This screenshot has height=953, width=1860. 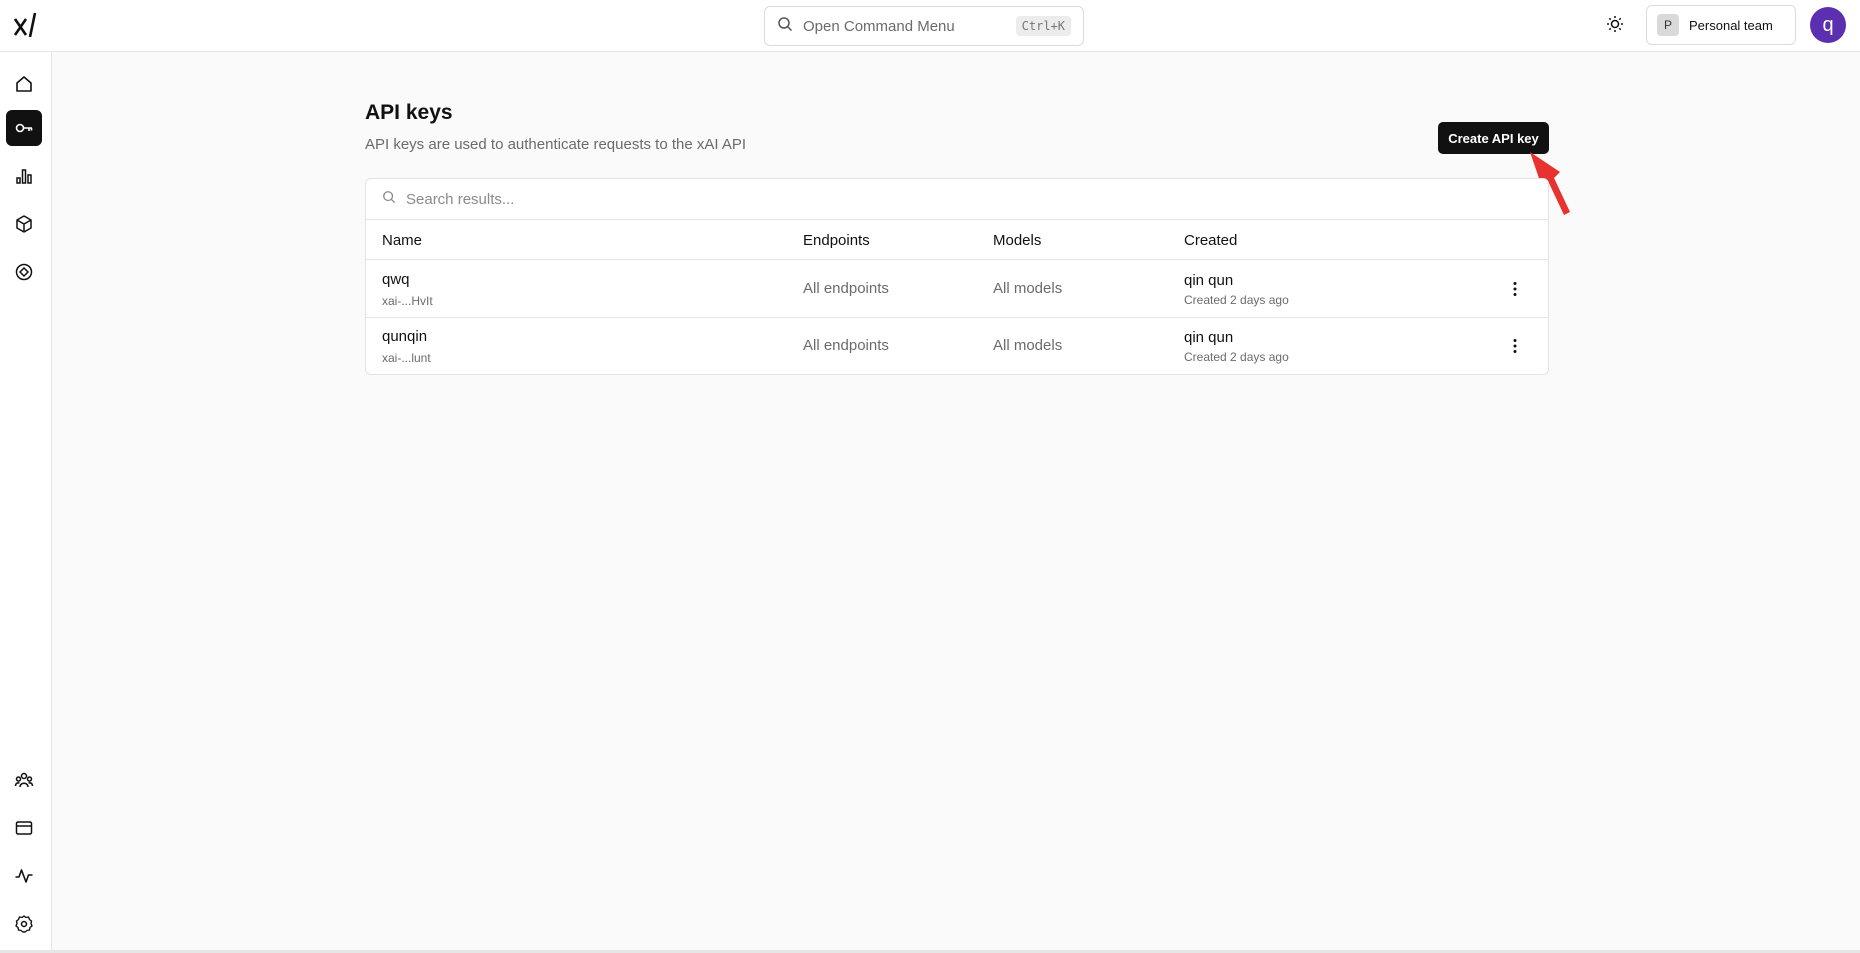 I want to click on sidebar-item-settings, so click(x=24, y=924).